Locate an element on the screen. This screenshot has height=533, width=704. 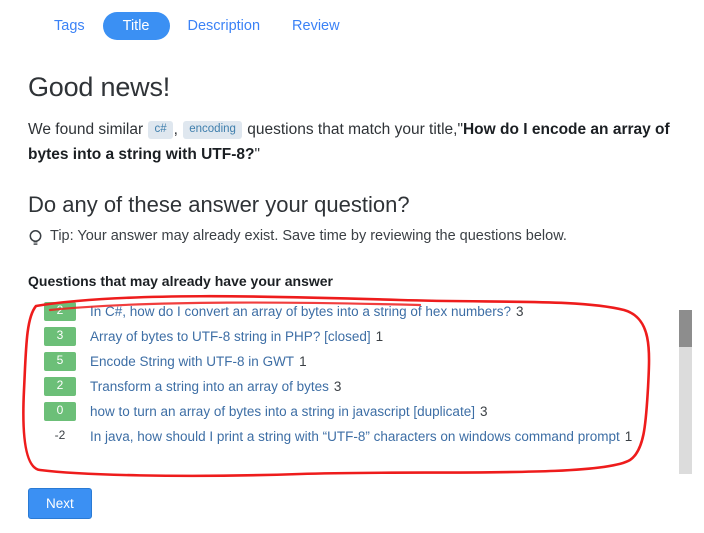
page-title: Good news! is located at coordinates (99, 87).